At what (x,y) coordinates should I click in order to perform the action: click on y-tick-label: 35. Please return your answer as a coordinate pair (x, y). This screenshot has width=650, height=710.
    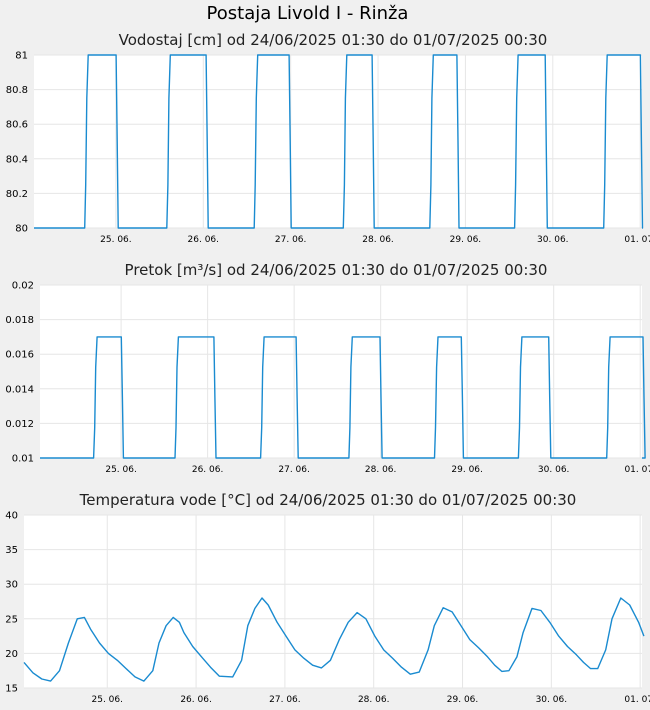
    Looking at the image, I should click on (11, 550).